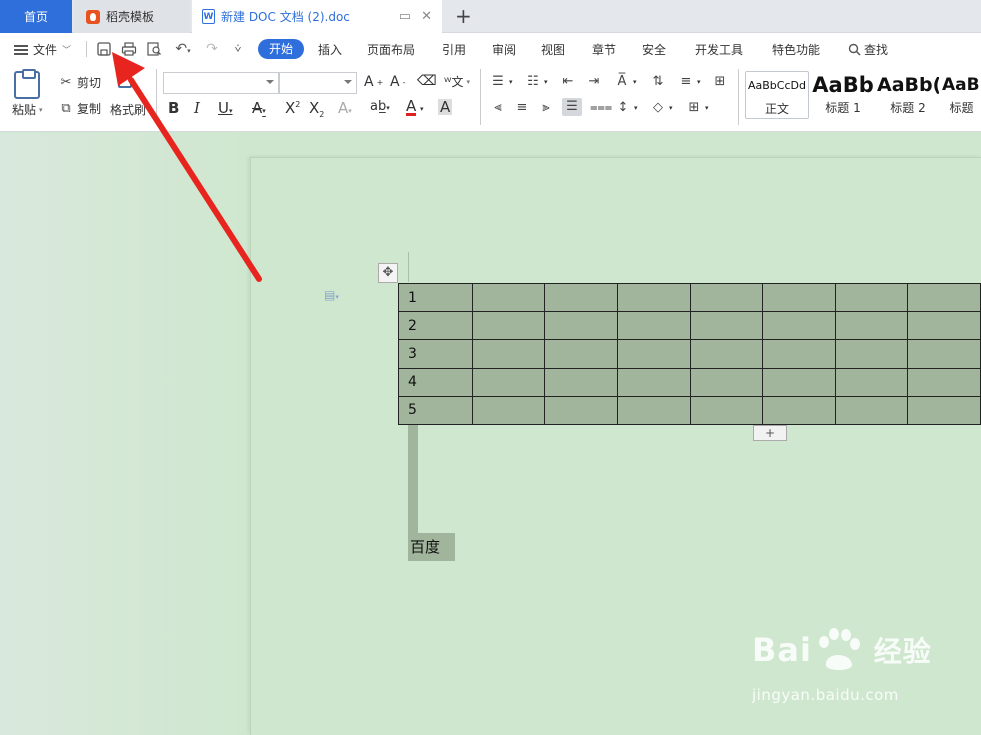  Describe the element at coordinates (27, 109) in the screenshot. I see `paste-dropdown: 粘贴 ▾` at that location.